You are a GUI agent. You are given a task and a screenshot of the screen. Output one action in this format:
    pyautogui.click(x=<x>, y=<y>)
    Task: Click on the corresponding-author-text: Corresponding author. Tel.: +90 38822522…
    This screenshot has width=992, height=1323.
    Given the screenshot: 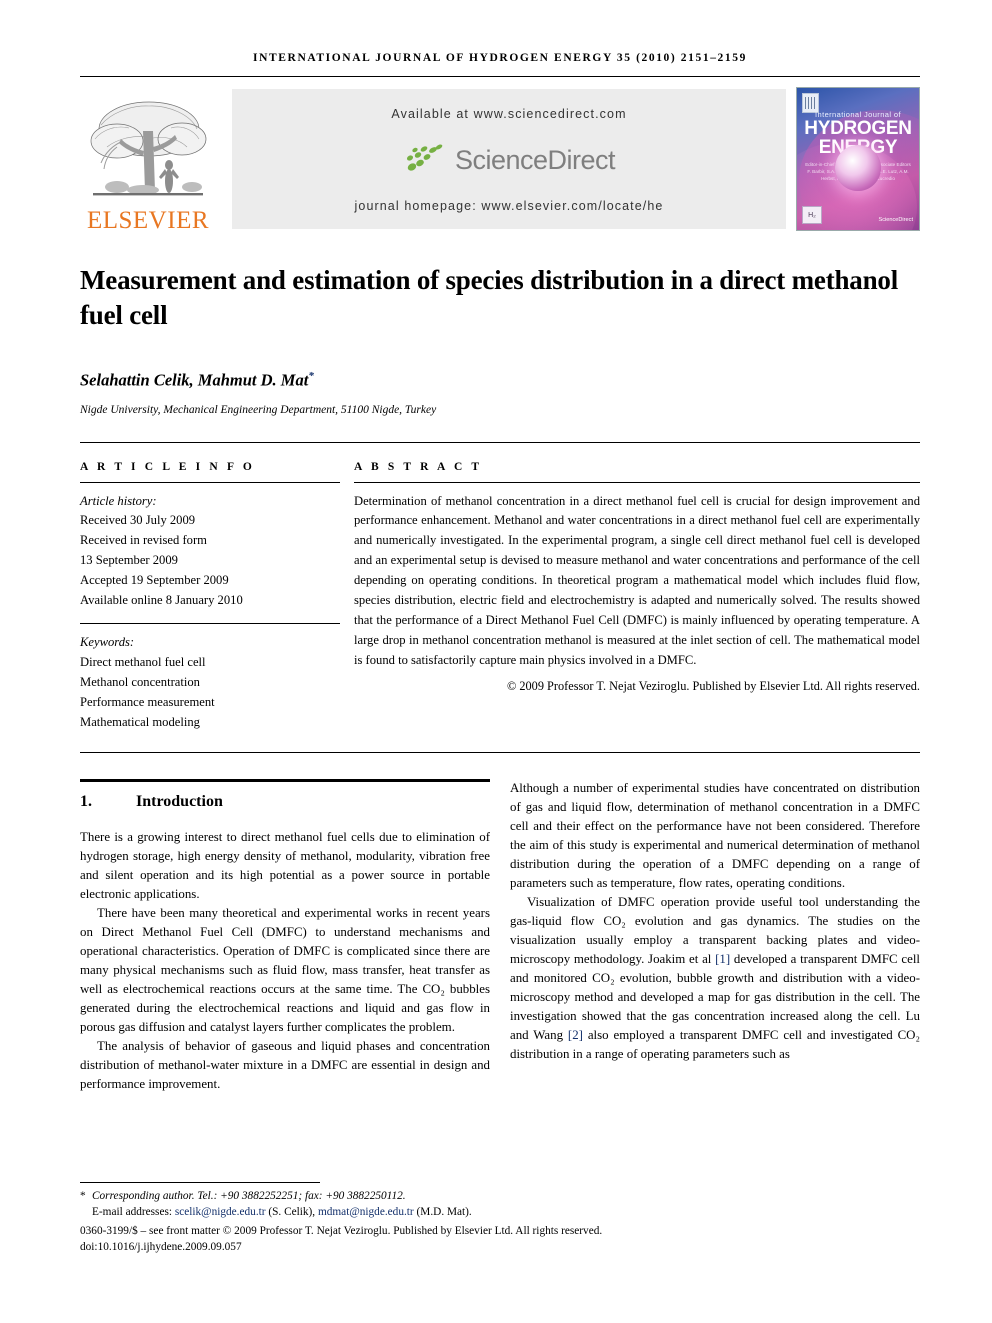 What is the action you would take?
    pyautogui.click(x=249, y=1196)
    